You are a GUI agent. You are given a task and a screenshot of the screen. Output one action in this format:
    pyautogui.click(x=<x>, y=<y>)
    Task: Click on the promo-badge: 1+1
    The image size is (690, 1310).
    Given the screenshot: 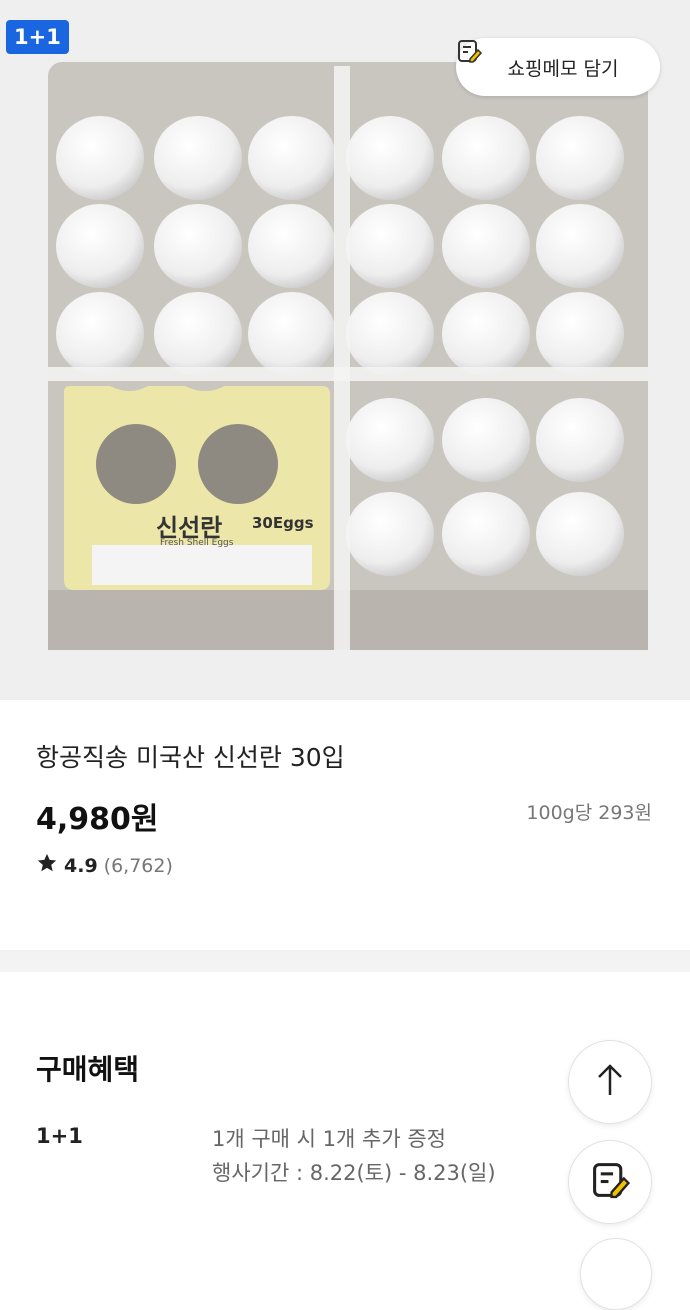 What is the action you would take?
    pyautogui.click(x=37, y=37)
    